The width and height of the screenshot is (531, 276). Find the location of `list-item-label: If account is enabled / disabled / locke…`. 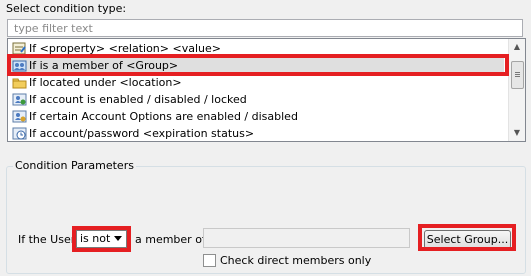

list-item-label: If account is enabled / disabled / locke… is located at coordinates (138, 99).